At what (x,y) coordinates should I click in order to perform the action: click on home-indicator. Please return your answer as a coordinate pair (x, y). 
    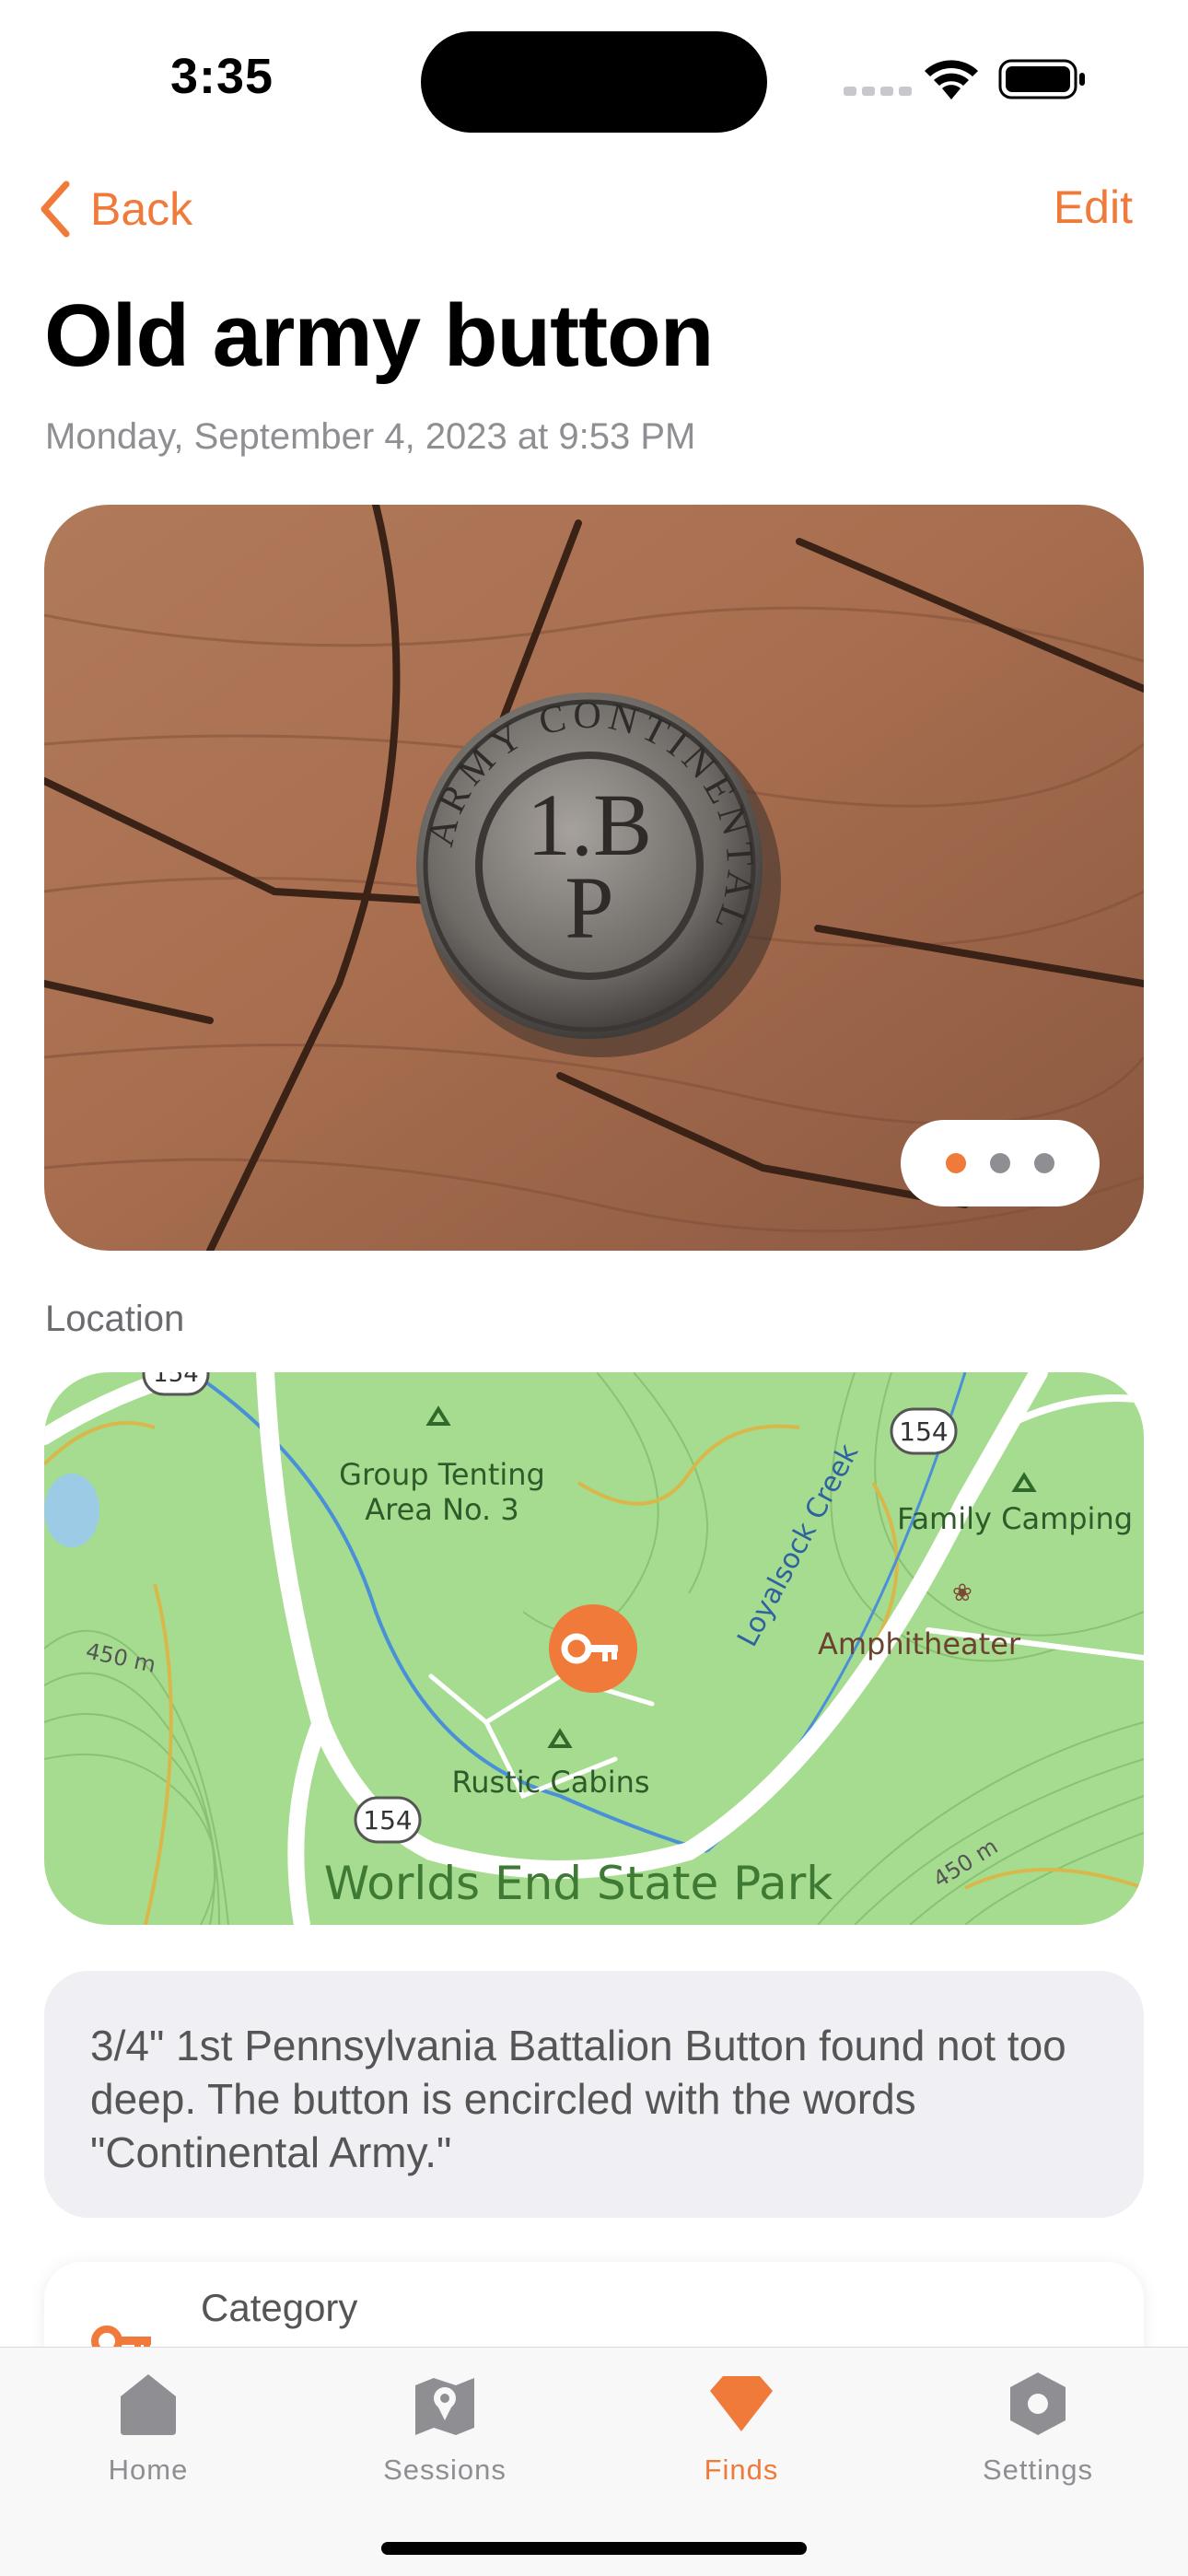
    Looking at the image, I should click on (594, 2548).